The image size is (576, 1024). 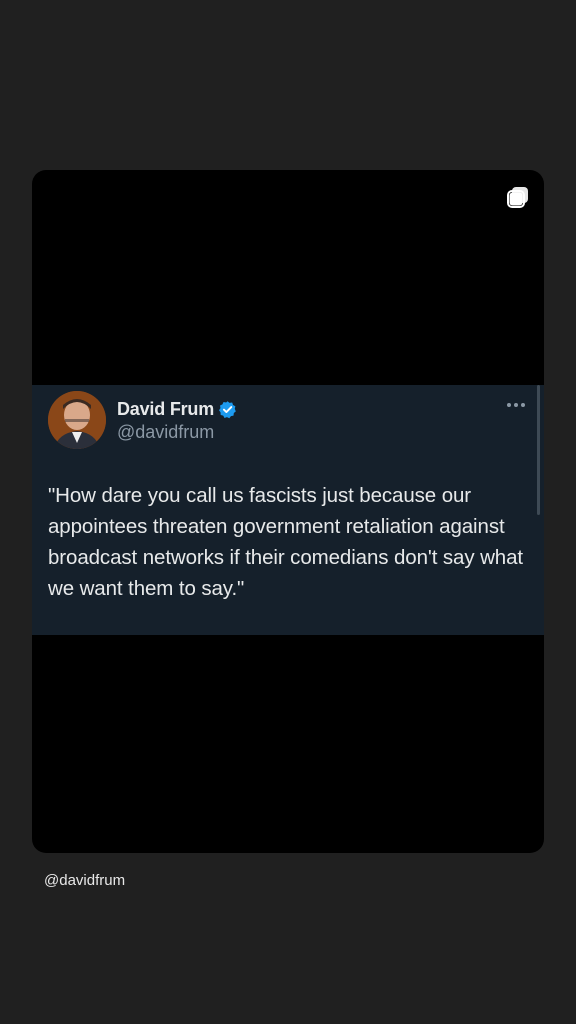 I want to click on more-horizontal-icon, so click(x=516, y=405).